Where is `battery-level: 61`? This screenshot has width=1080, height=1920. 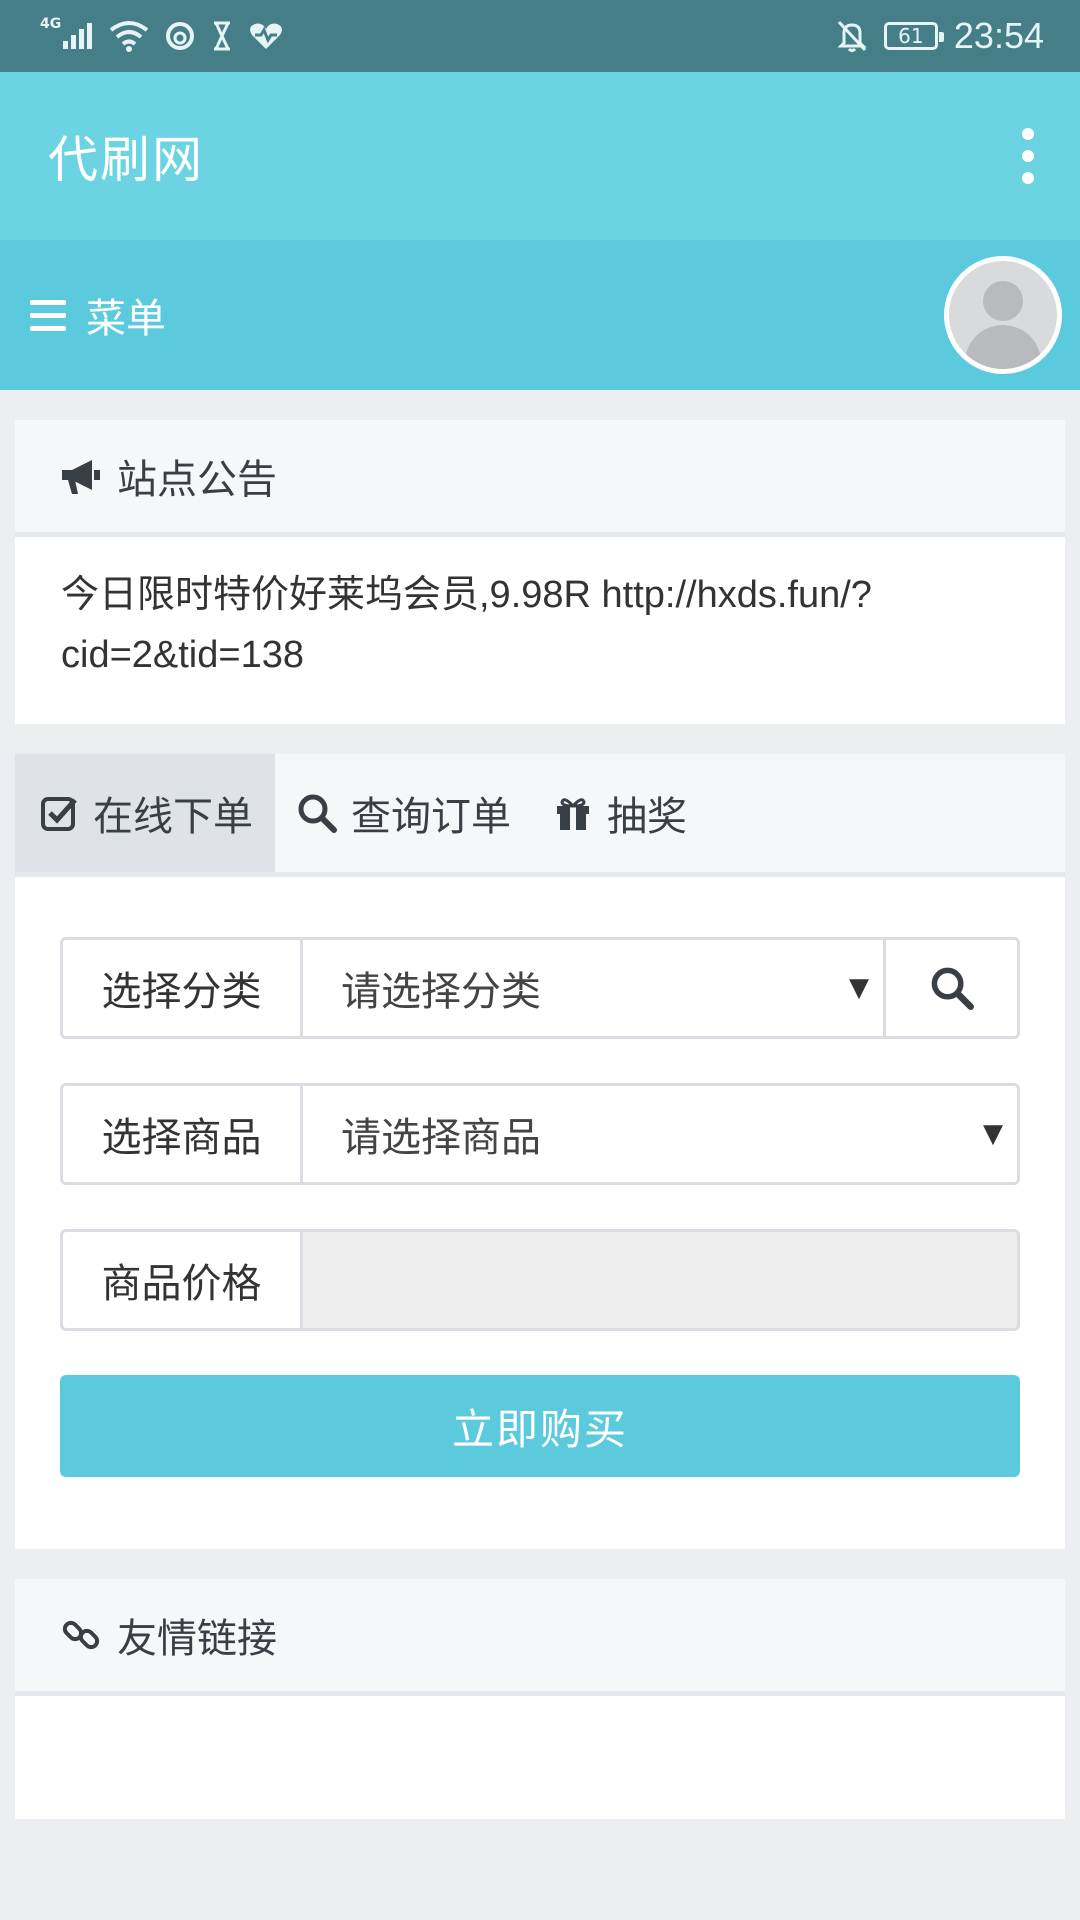
battery-level: 61 is located at coordinates (911, 36).